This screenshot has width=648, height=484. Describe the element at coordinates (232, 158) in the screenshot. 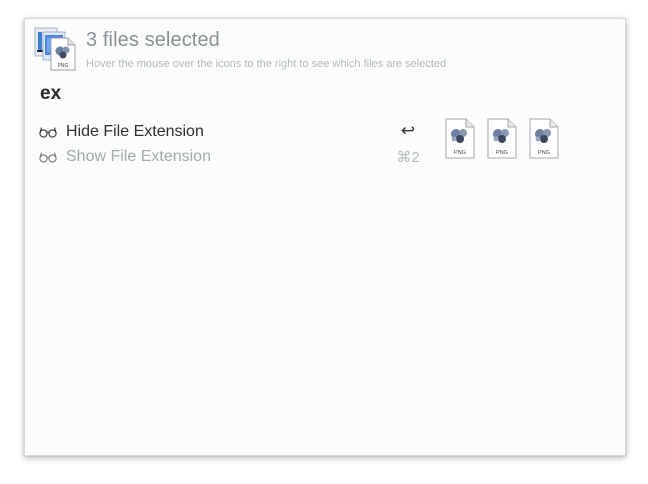

I see `action-show-file-extension: Show File Extension ⌘2` at that location.